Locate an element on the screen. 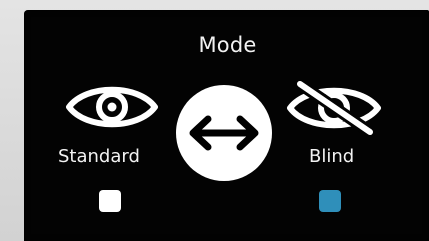 The height and width of the screenshot is (241, 429). standard-mode-indicator is located at coordinates (110, 201).